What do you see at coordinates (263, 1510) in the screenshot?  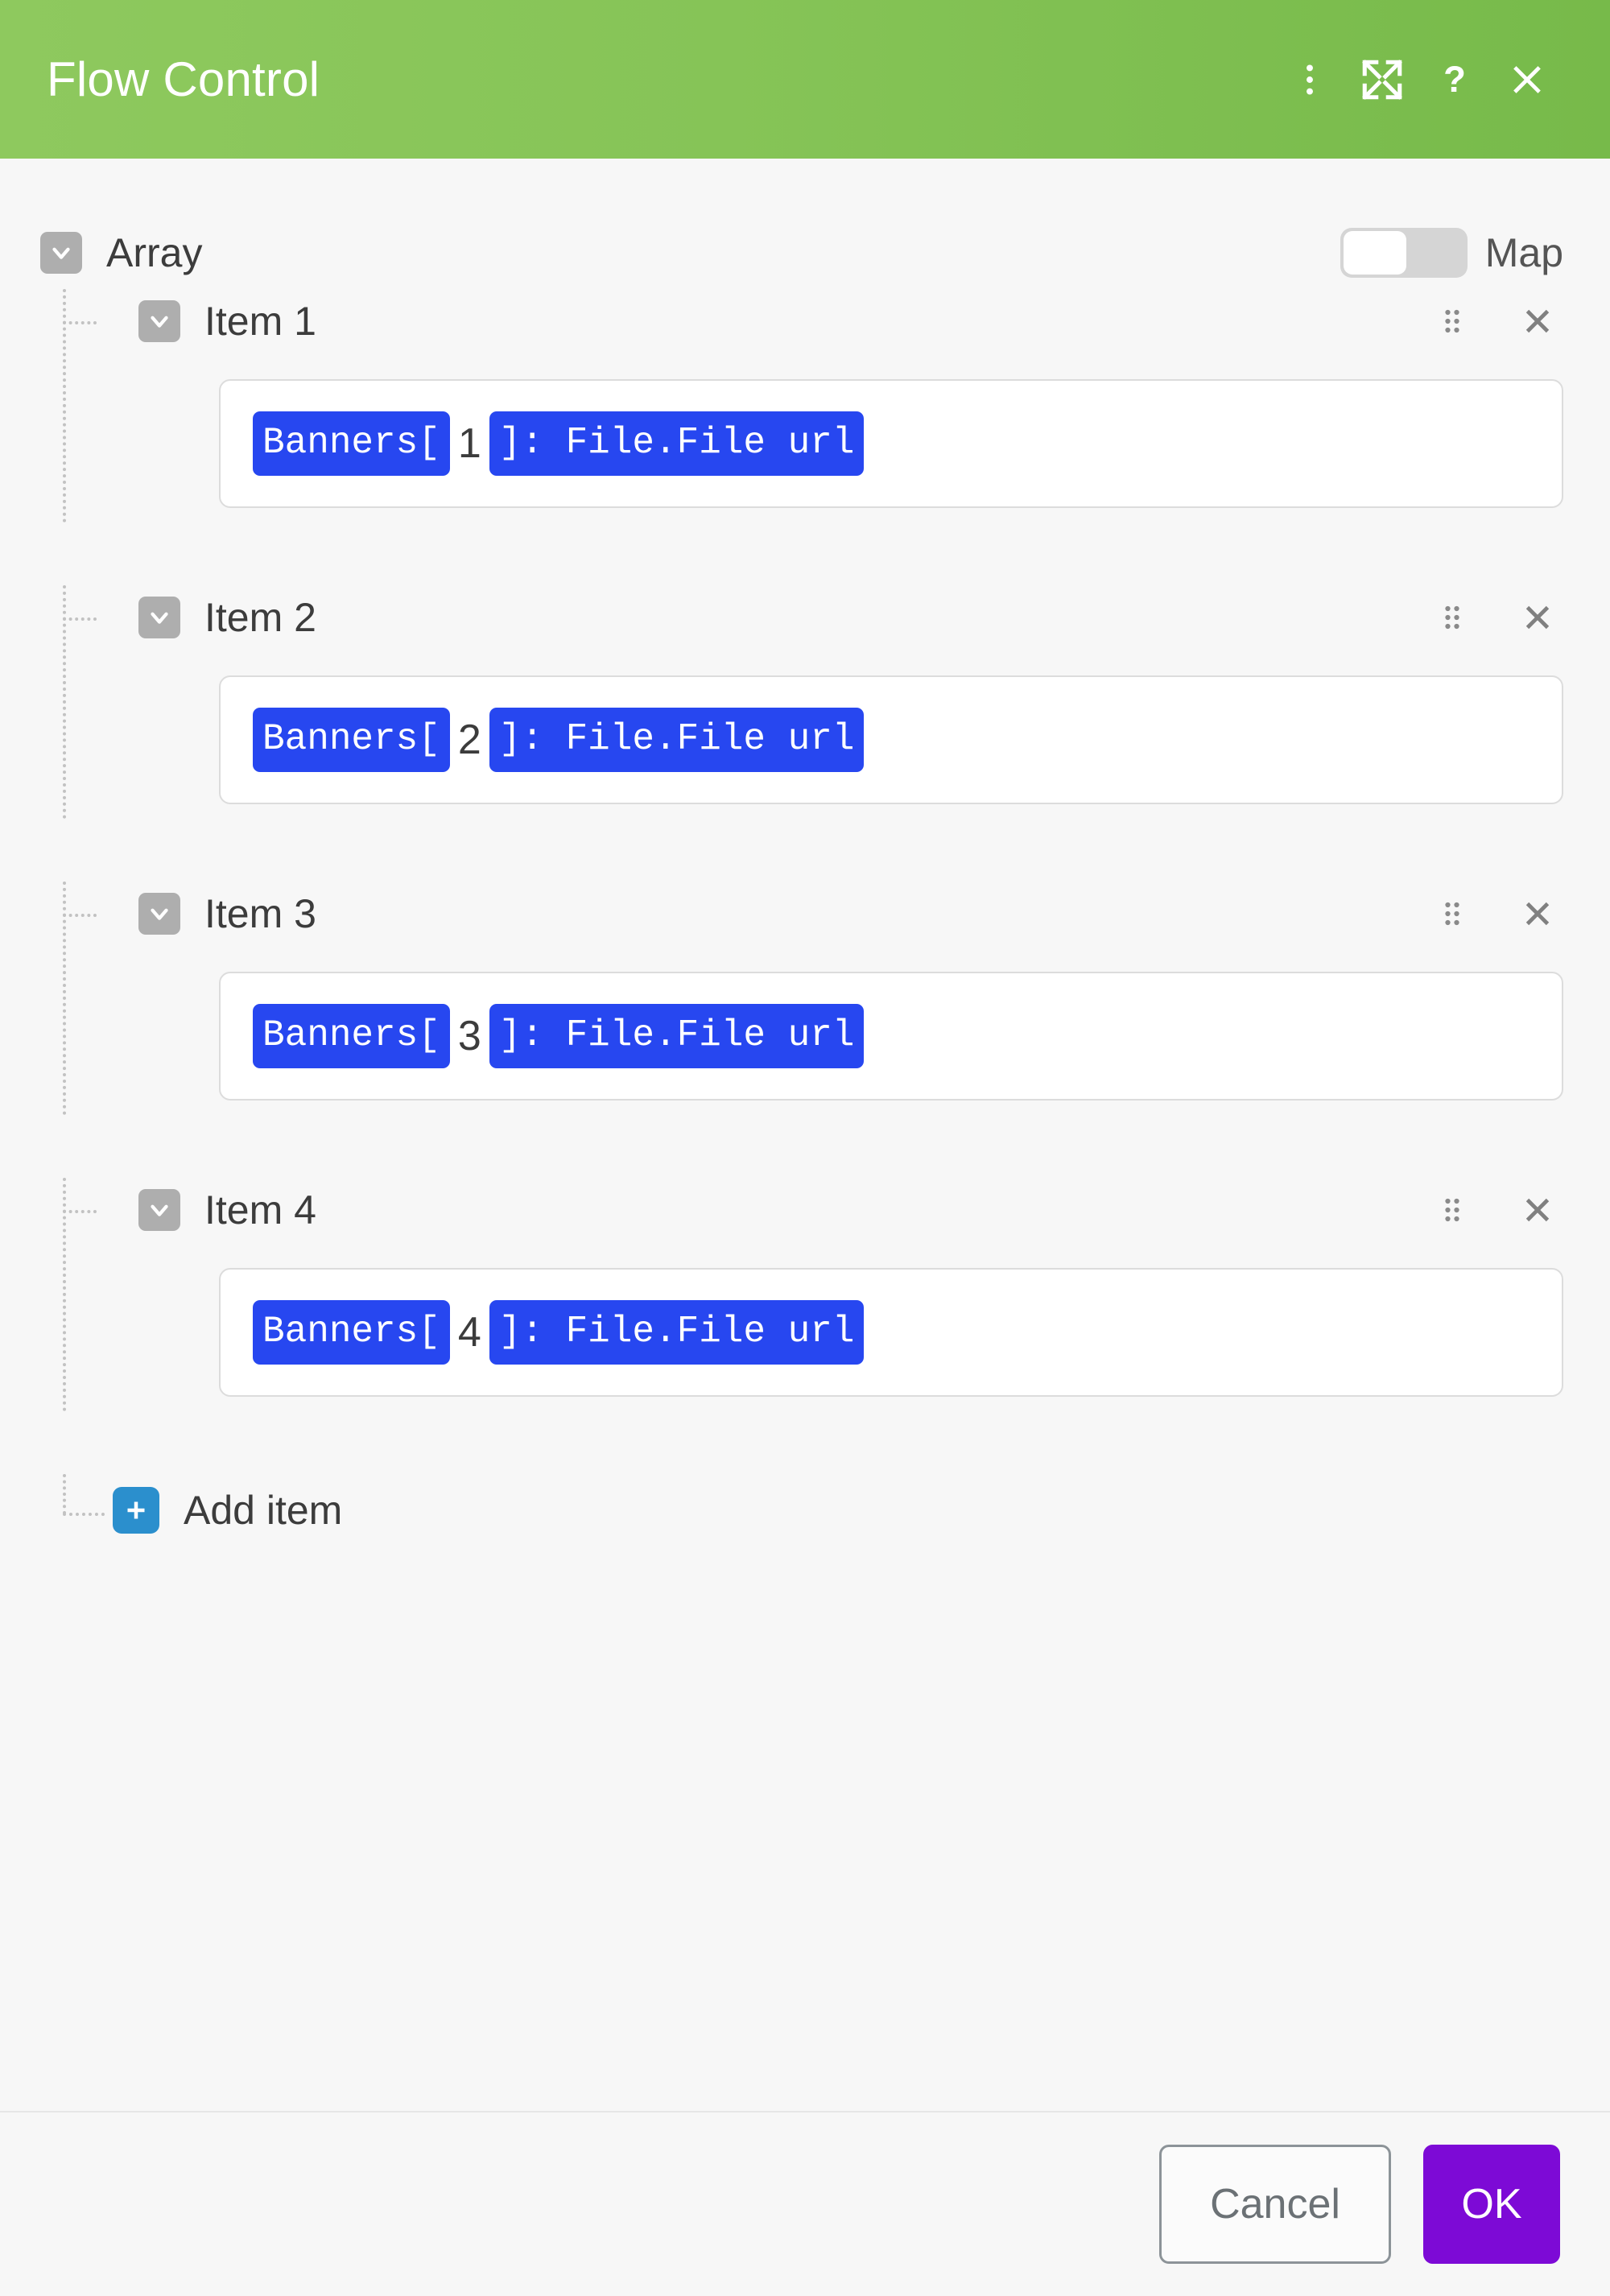 I see `add-item-label: Add item` at bounding box center [263, 1510].